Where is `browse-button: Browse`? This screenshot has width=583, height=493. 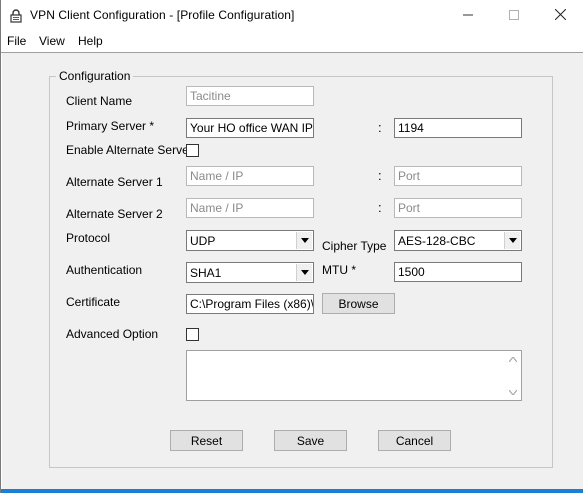
browse-button: Browse is located at coordinates (358, 303).